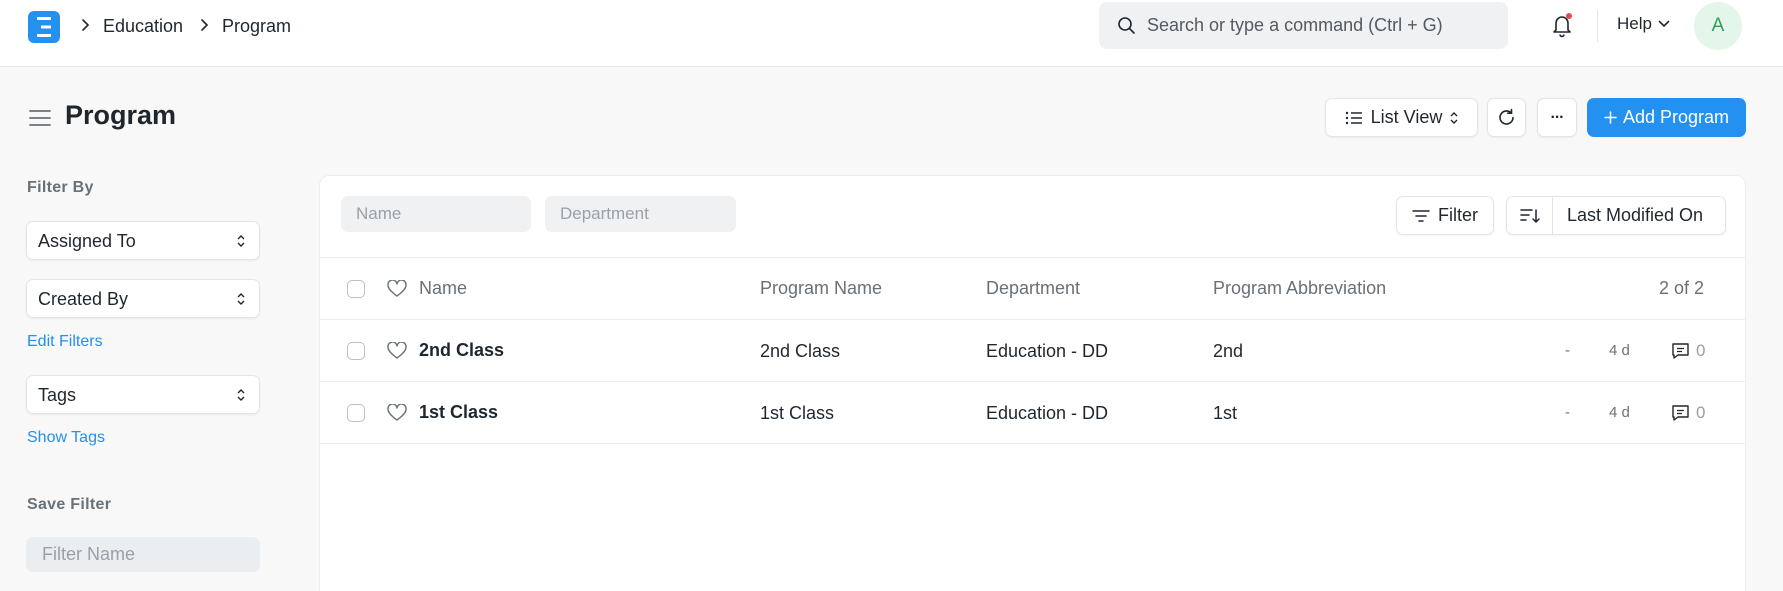 Image resolution: width=1783 pixels, height=591 pixels. I want to click on filter-label: Filter, so click(1458, 215).